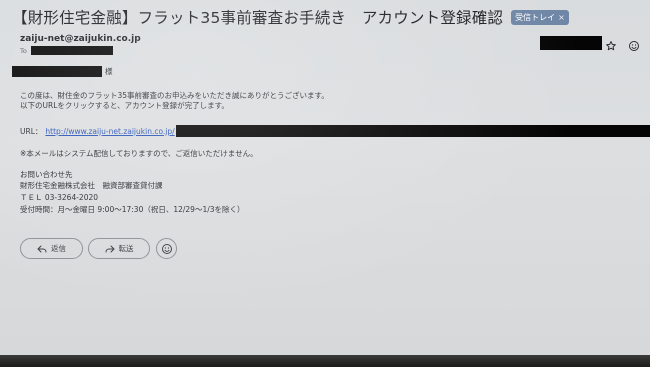  I want to click on emoji-reaction-button, so click(166, 248).